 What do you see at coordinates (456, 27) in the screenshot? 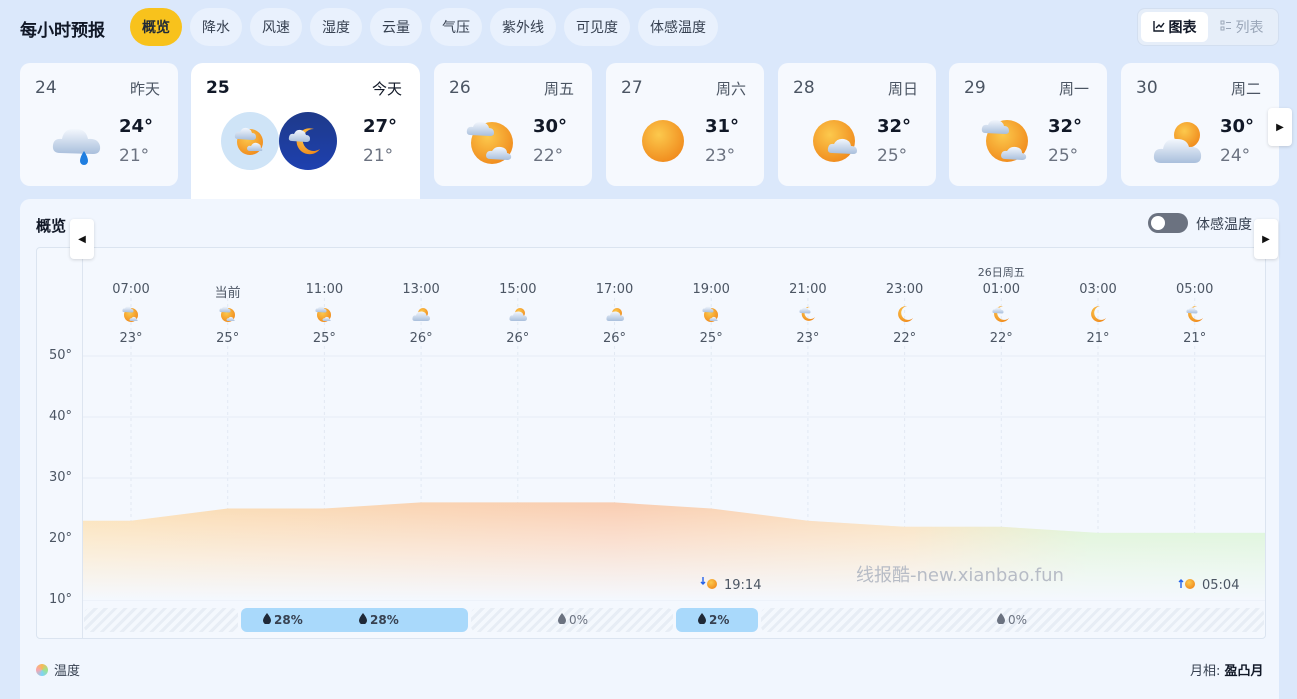
I see `tab-pressure: 气压` at bounding box center [456, 27].